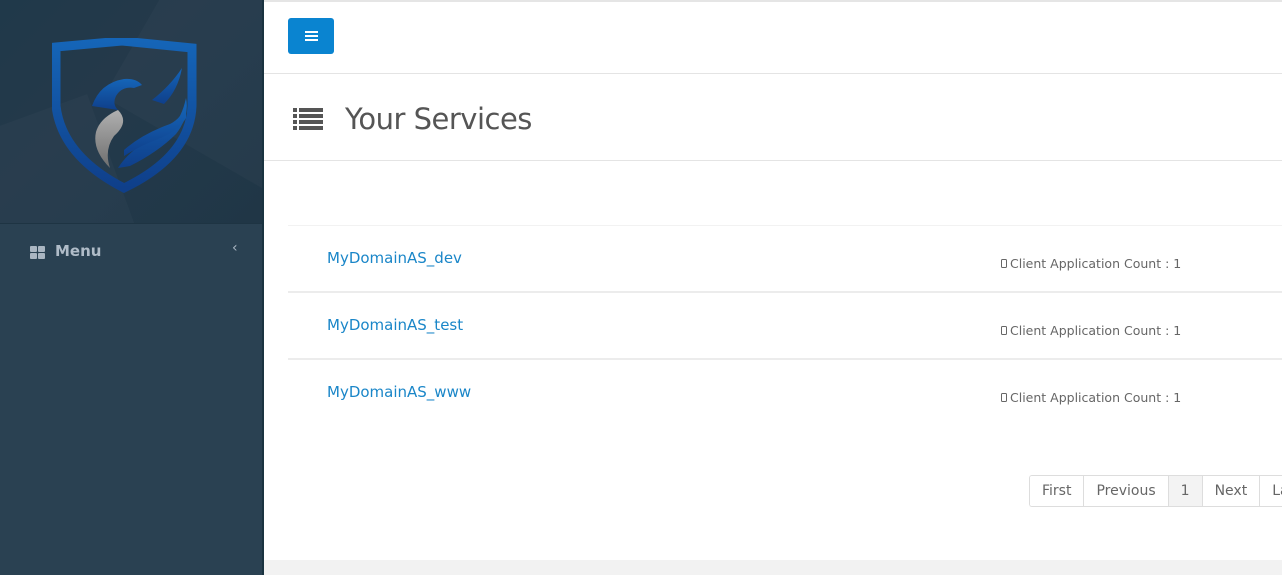  Describe the element at coordinates (131, 252) in the screenshot. I see `sidebar-menu-toggle: Menu ‹` at that location.